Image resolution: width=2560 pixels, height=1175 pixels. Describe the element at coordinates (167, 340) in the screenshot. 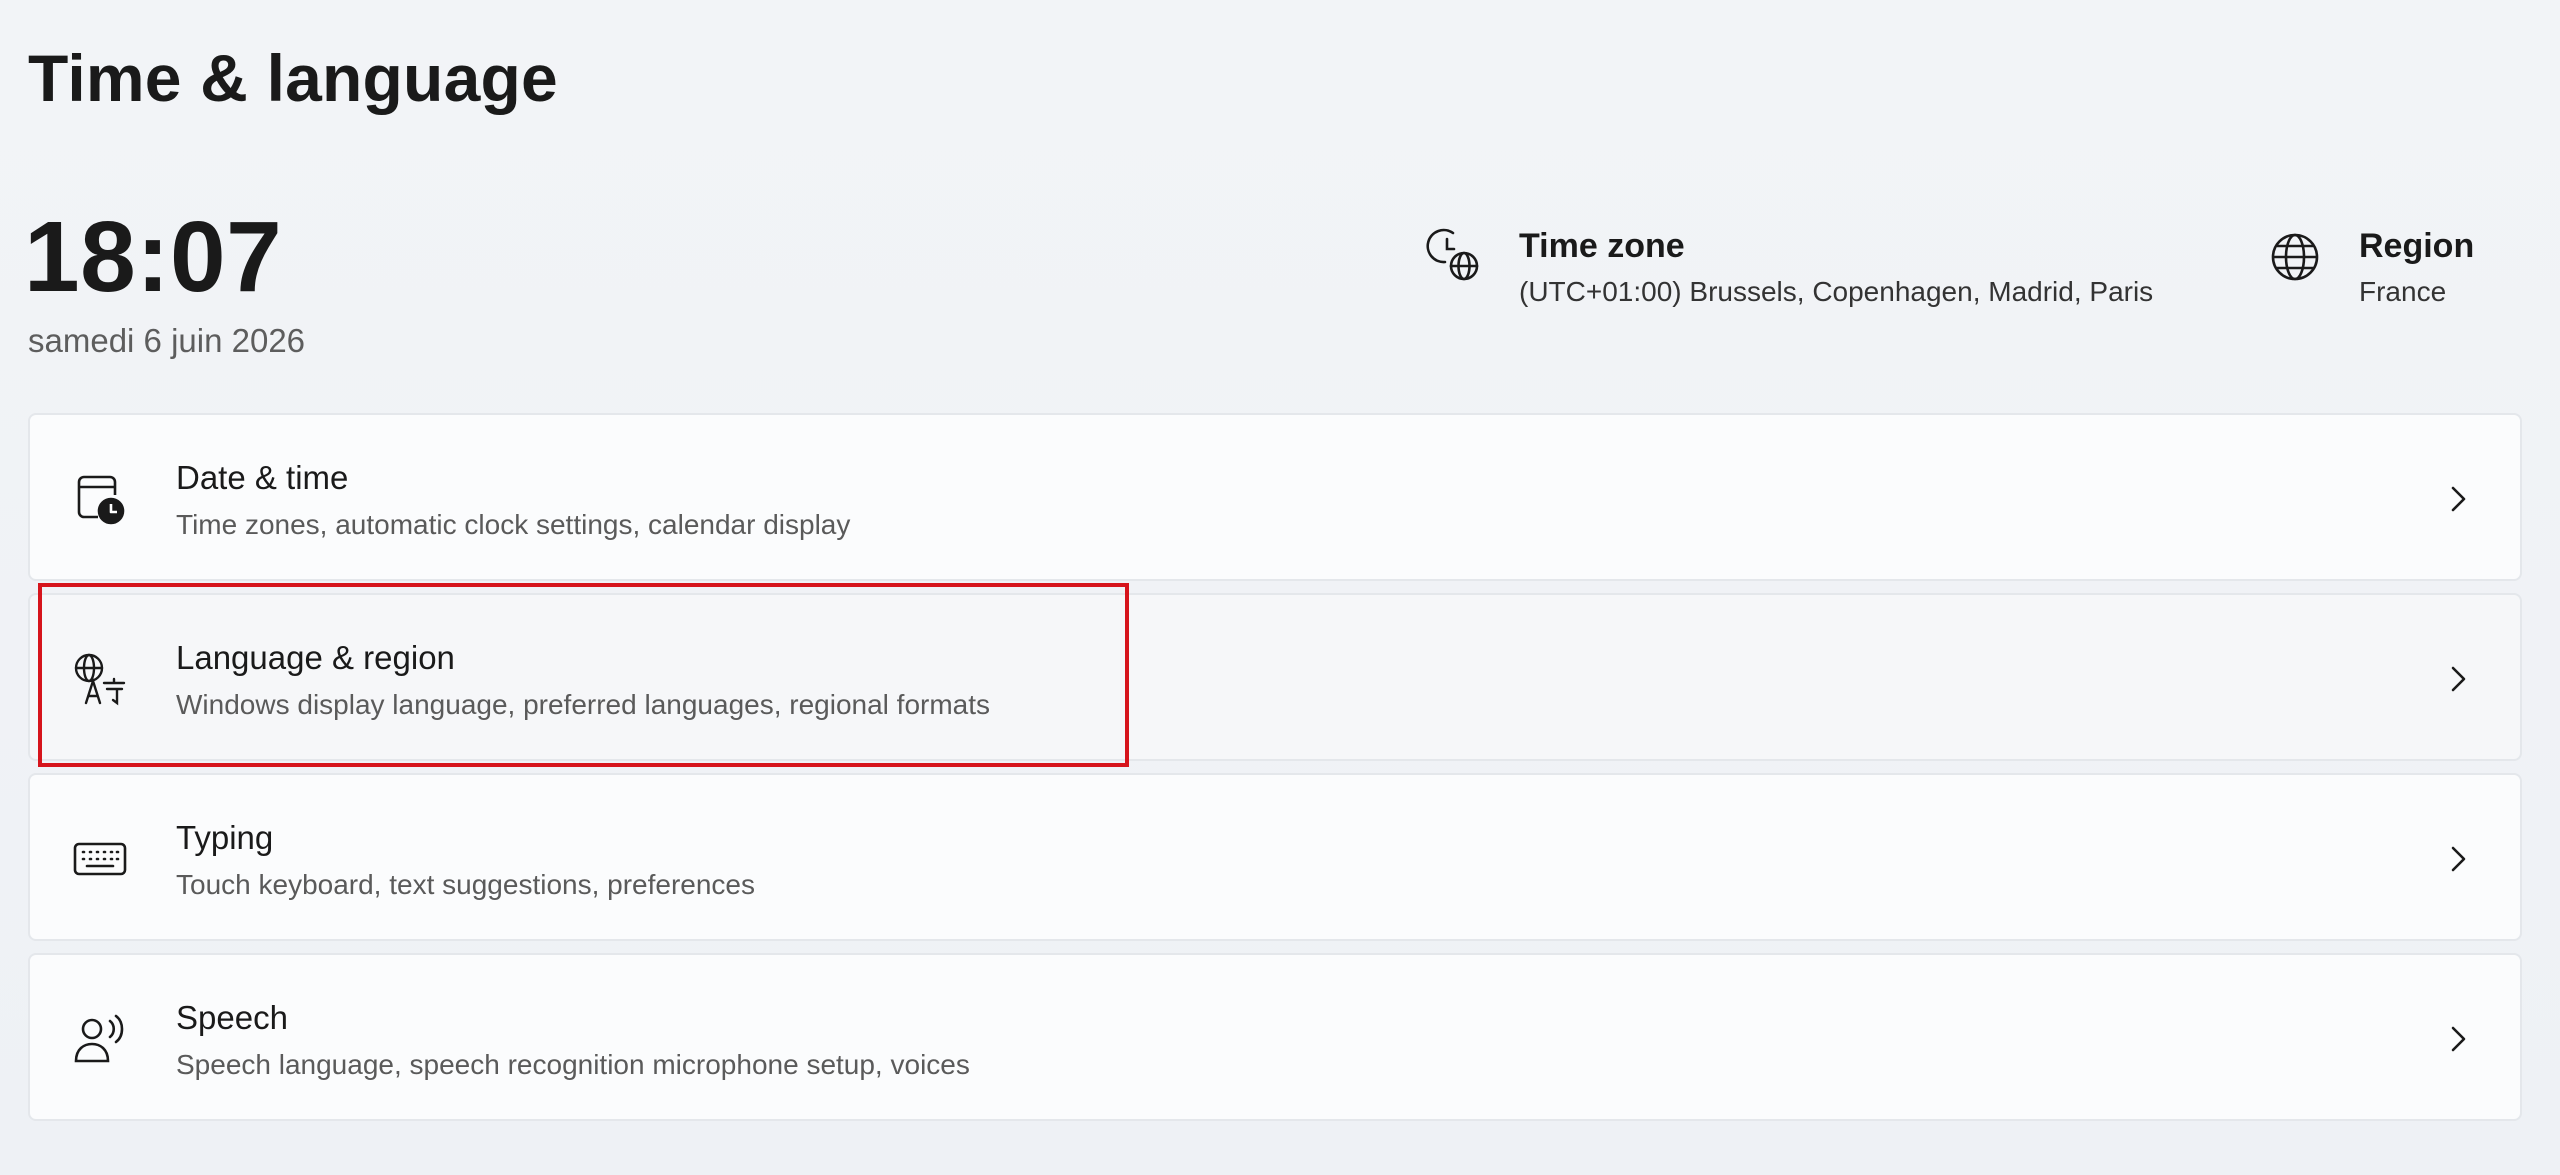

I see `clock-date: samedi 6 juin 2026` at that location.